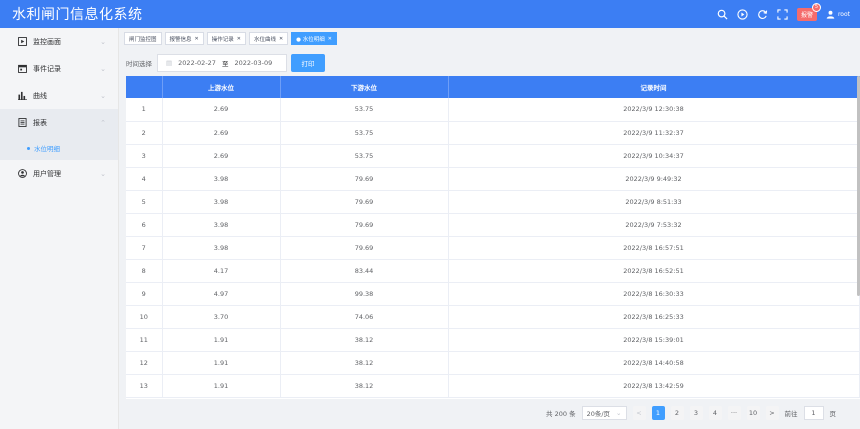 This screenshot has width=860, height=429. Describe the element at coordinates (169, 63) in the screenshot. I see `calendar-icon: ▤` at that location.